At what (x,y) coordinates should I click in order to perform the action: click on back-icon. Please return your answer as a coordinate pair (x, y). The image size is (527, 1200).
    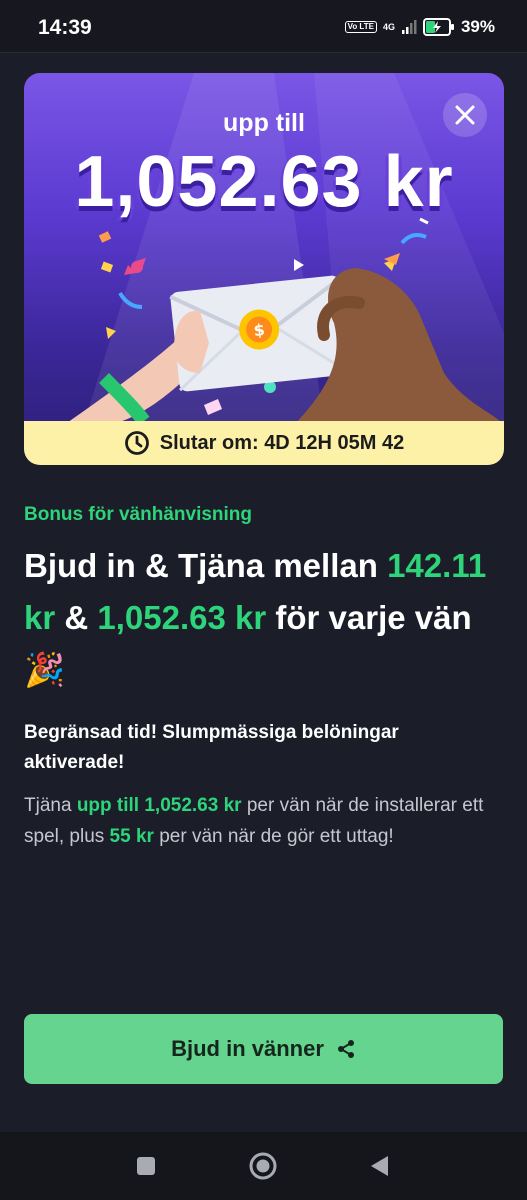
    Looking at the image, I should click on (379, 1166).